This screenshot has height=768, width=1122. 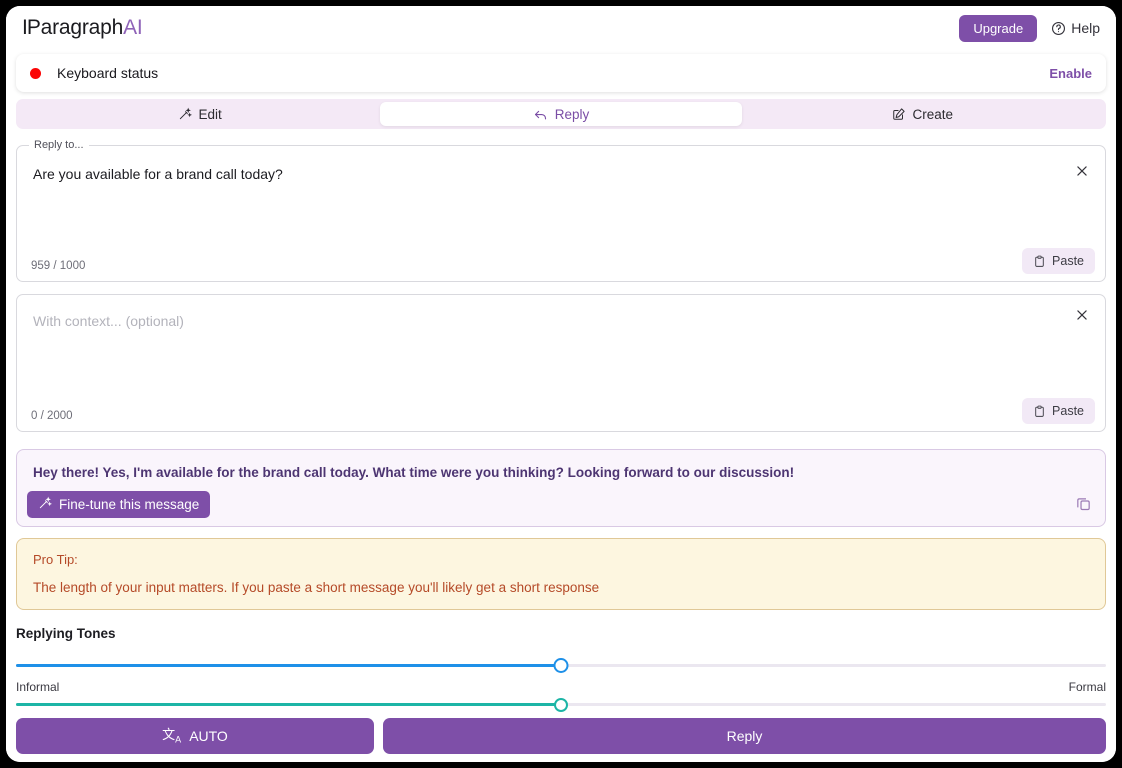 I want to click on secondary-slider-thumb, so click(x=561, y=705).